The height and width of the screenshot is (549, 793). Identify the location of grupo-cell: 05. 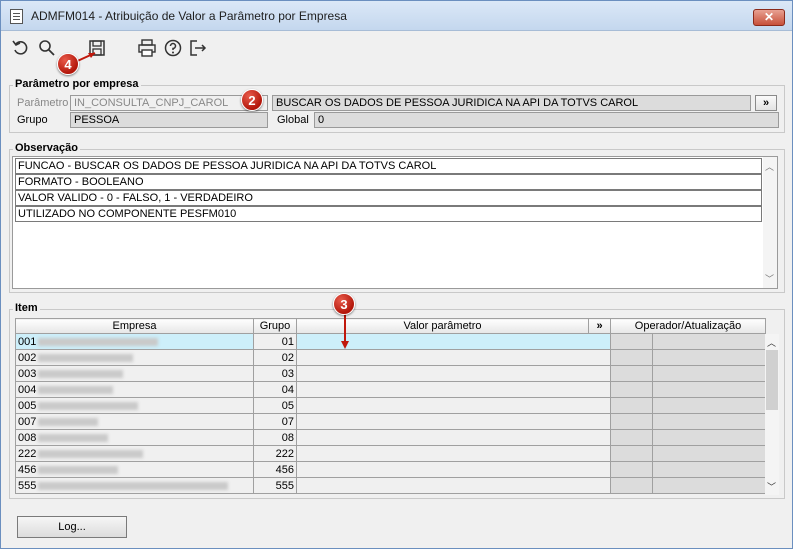
(275, 405).